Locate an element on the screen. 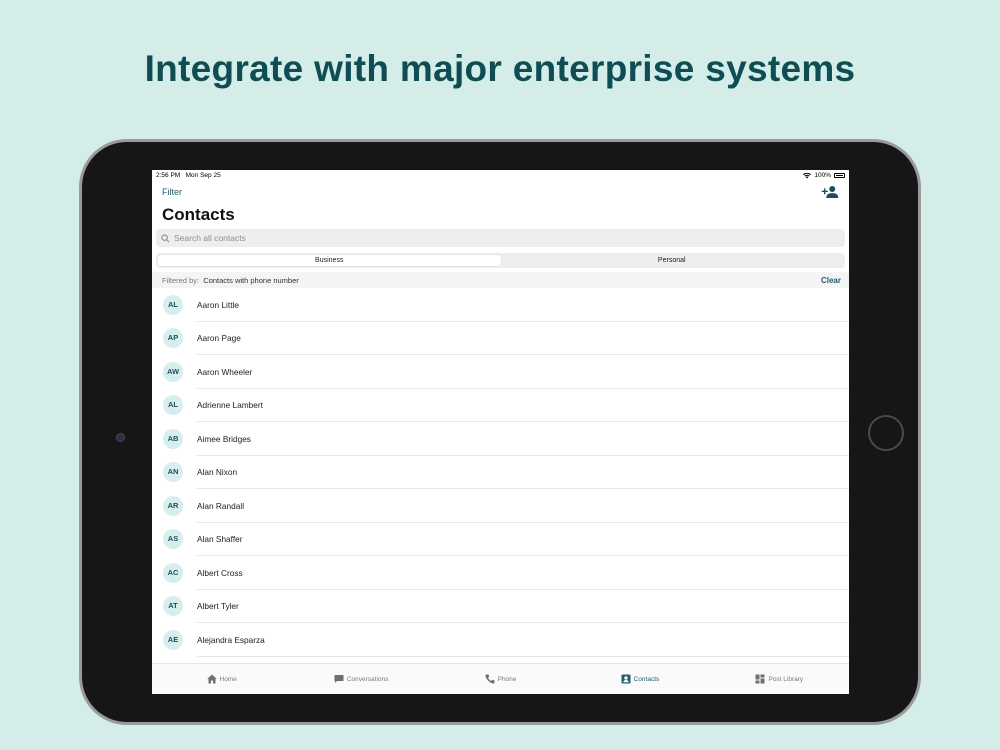 The image size is (1000, 750). avatar: AR is located at coordinates (173, 505).